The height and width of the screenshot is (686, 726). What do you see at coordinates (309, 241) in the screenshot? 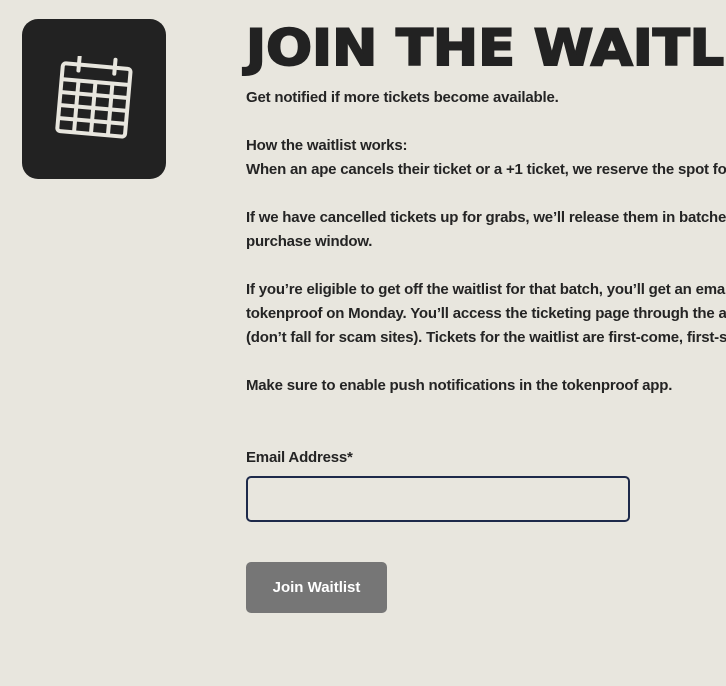
I see `release-text-line-2: purchase window.` at bounding box center [309, 241].